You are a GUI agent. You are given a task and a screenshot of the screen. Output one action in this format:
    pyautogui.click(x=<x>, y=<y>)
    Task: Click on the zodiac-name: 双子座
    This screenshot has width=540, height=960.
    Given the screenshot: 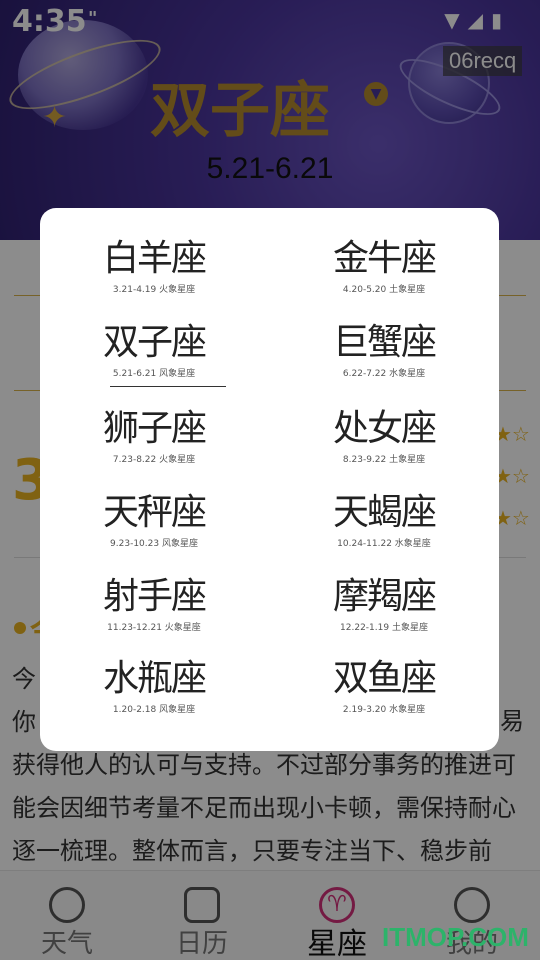 What is the action you would take?
    pyautogui.click(x=154, y=342)
    